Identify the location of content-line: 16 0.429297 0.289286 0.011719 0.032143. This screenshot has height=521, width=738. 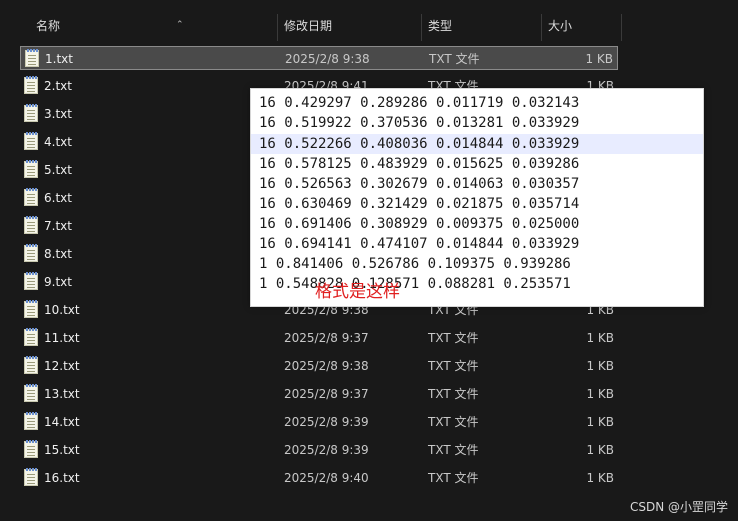
(419, 103).